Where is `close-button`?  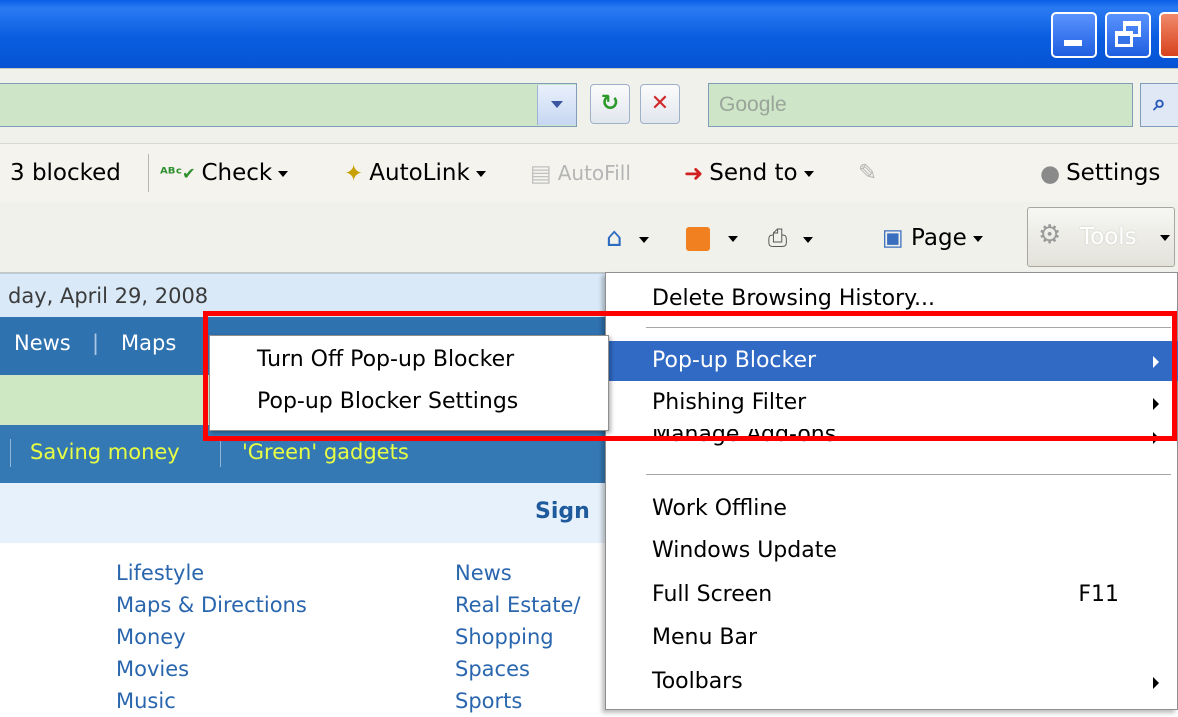 close-button is located at coordinates (1168, 35).